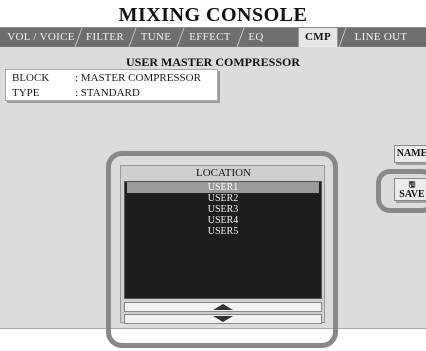 The height and width of the screenshot is (351, 426). I want to click on page-title: USER MASTER COMPRESSOR, so click(213, 62).